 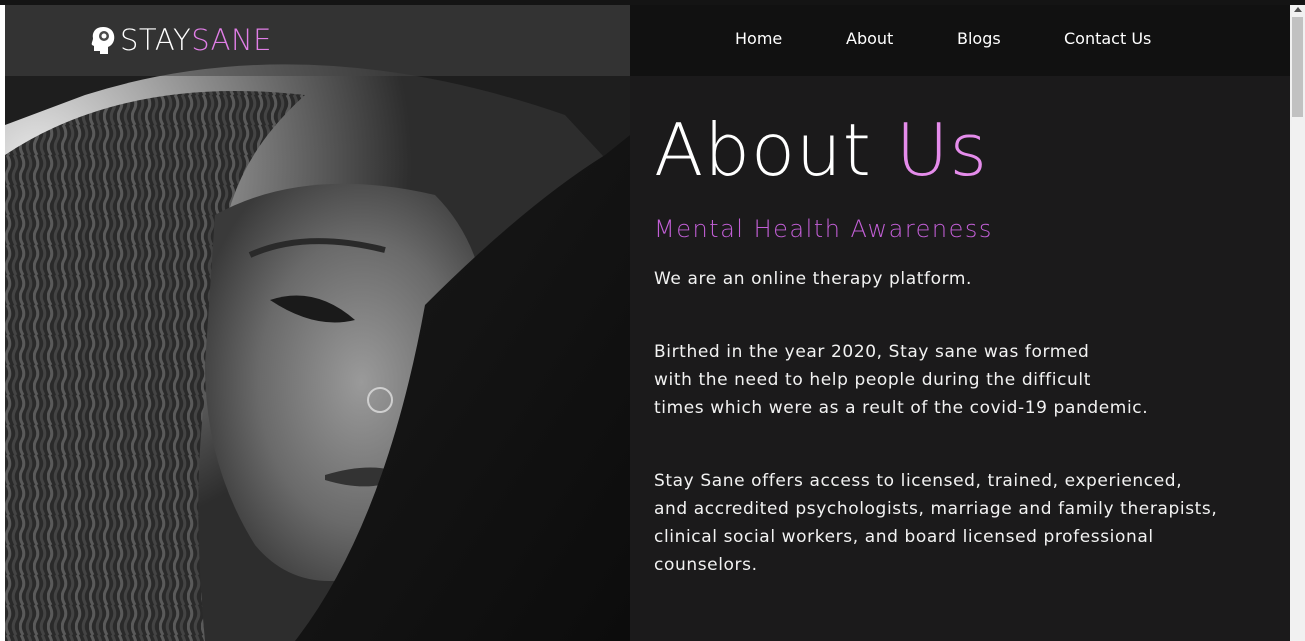 What do you see at coordinates (1297, 323) in the screenshot?
I see `vertical-scrollbar` at bounding box center [1297, 323].